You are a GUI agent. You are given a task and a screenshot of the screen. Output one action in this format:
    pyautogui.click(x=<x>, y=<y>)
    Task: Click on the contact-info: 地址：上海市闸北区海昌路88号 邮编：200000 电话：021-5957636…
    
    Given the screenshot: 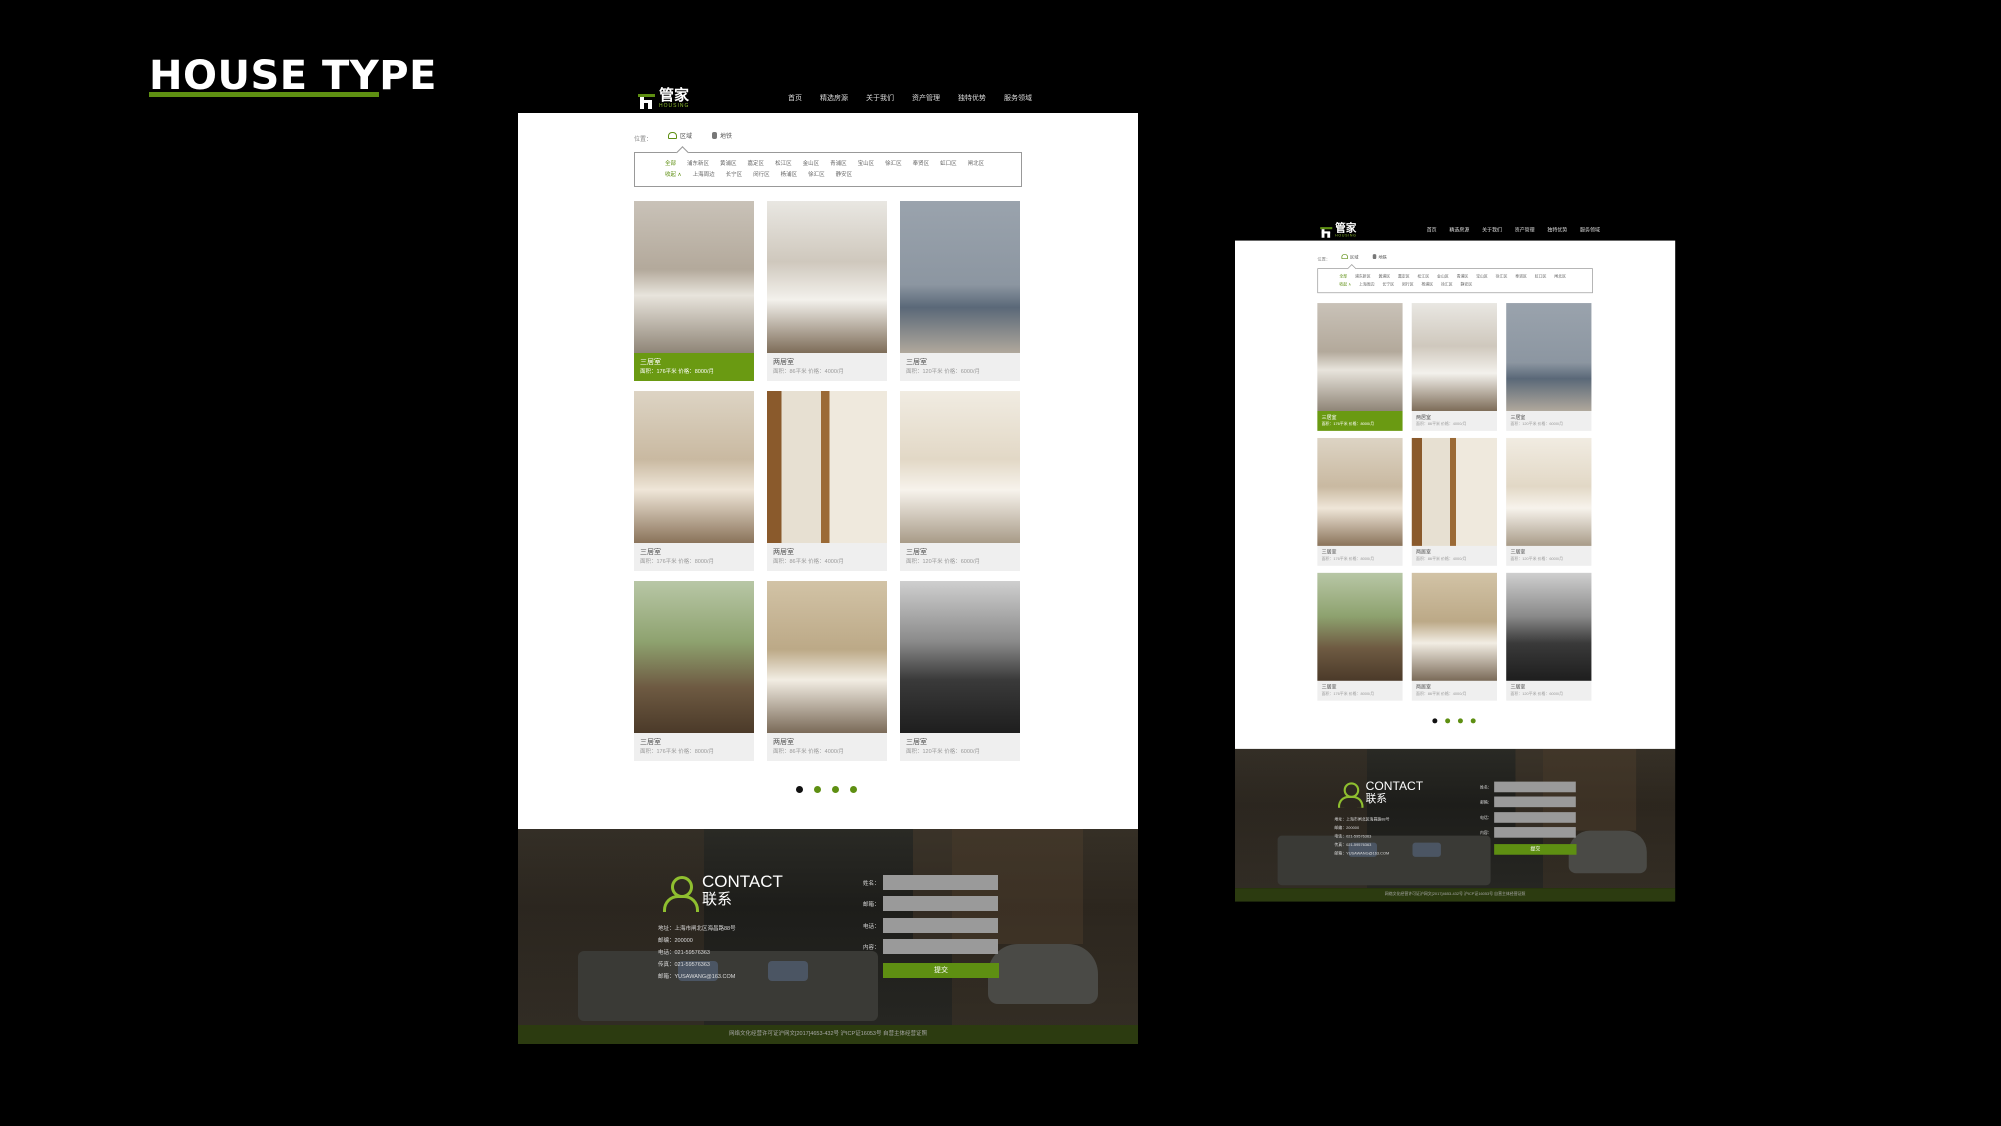 What is the action you would take?
    pyautogui.click(x=697, y=953)
    